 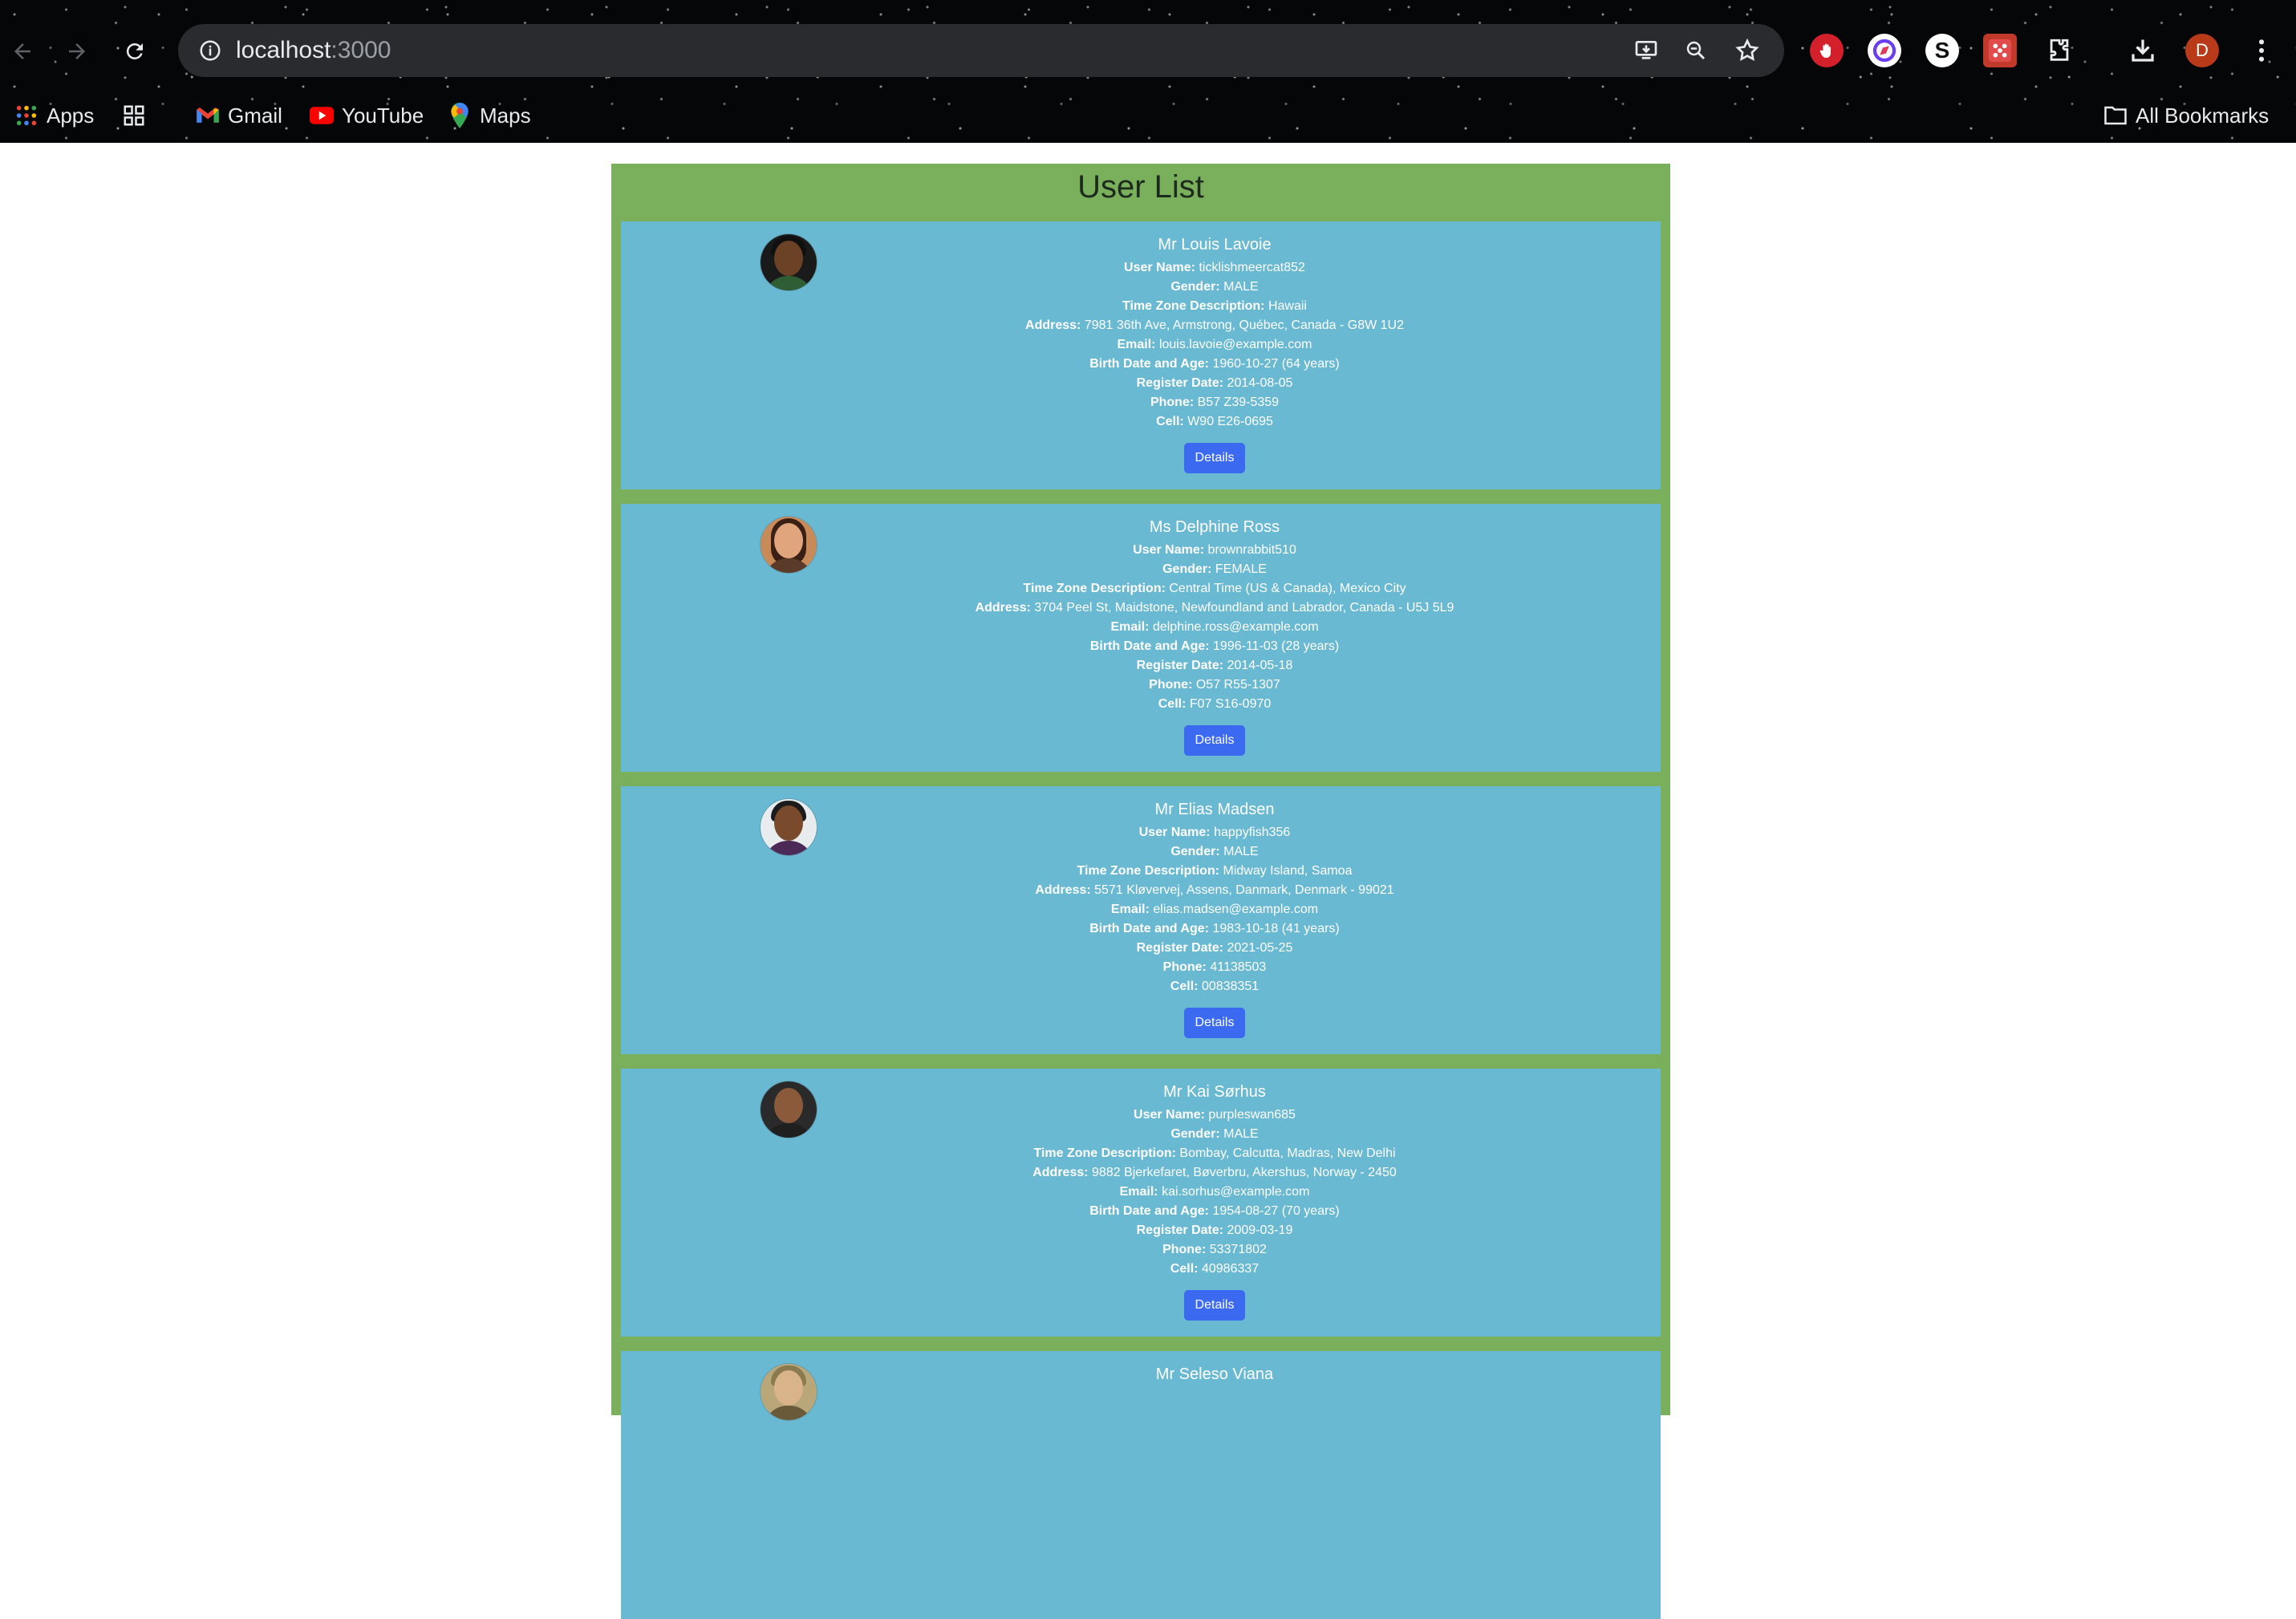 What do you see at coordinates (54, 115) in the screenshot?
I see `bookmark-apps: Apps` at bounding box center [54, 115].